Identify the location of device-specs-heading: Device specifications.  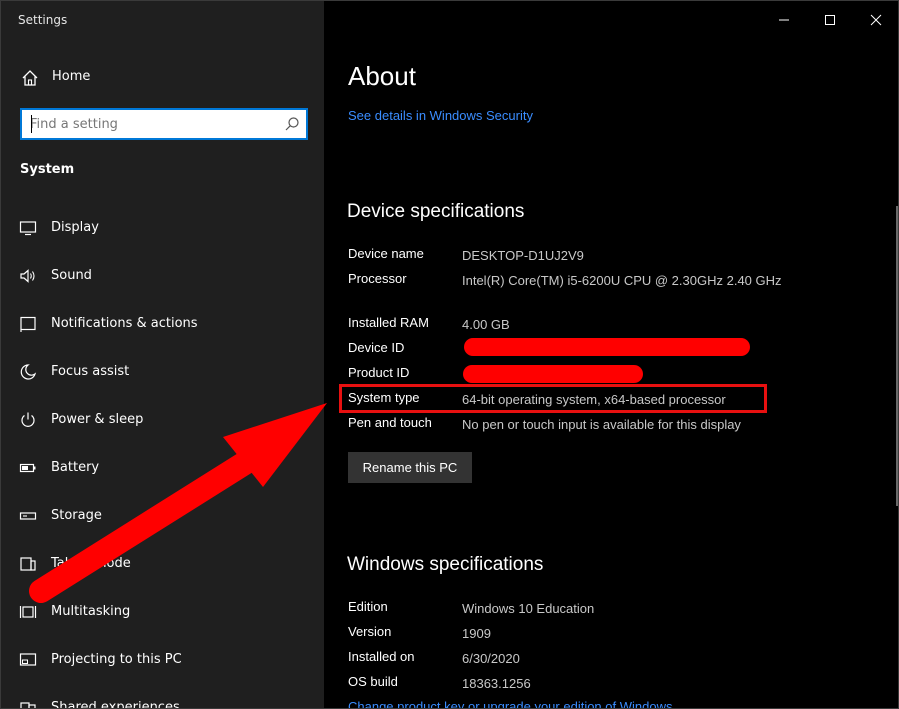
(436, 211).